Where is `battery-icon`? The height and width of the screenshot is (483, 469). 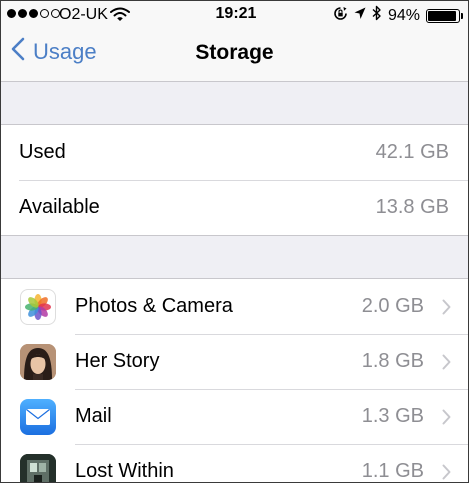 battery-icon is located at coordinates (444, 15).